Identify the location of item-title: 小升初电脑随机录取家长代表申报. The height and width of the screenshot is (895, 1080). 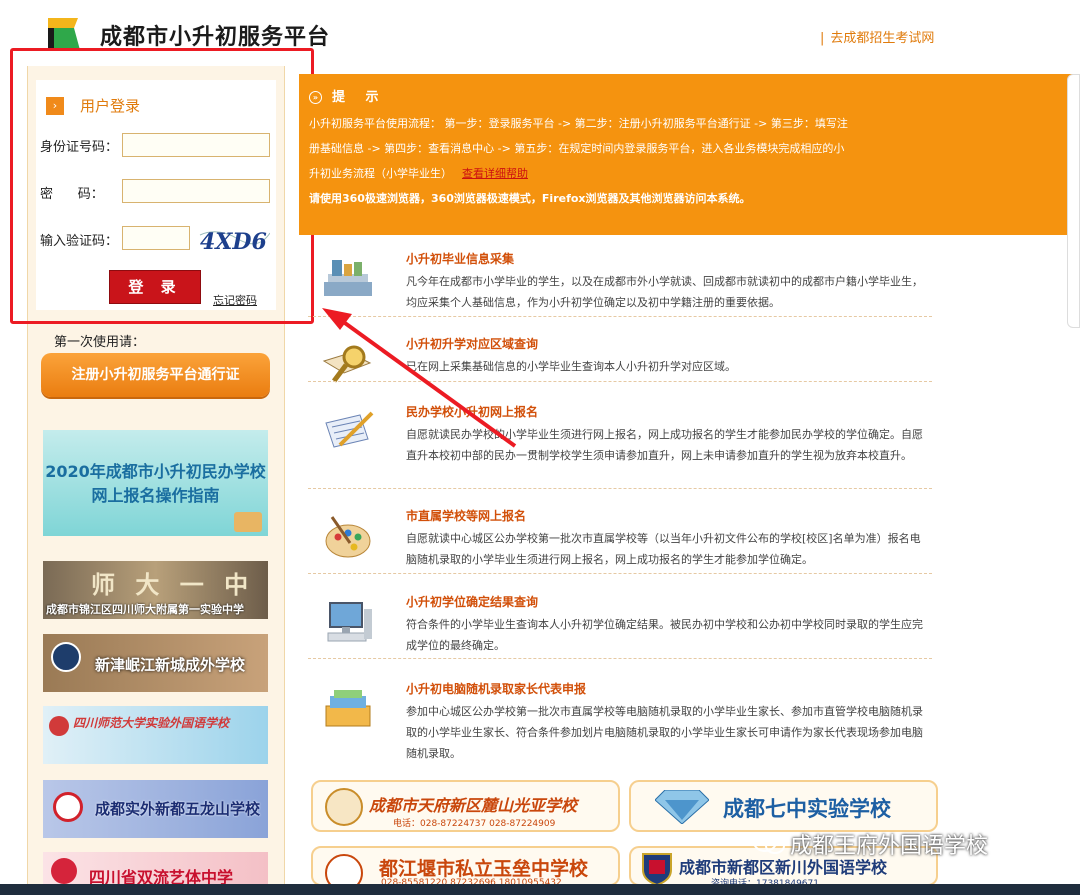
(496, 688).